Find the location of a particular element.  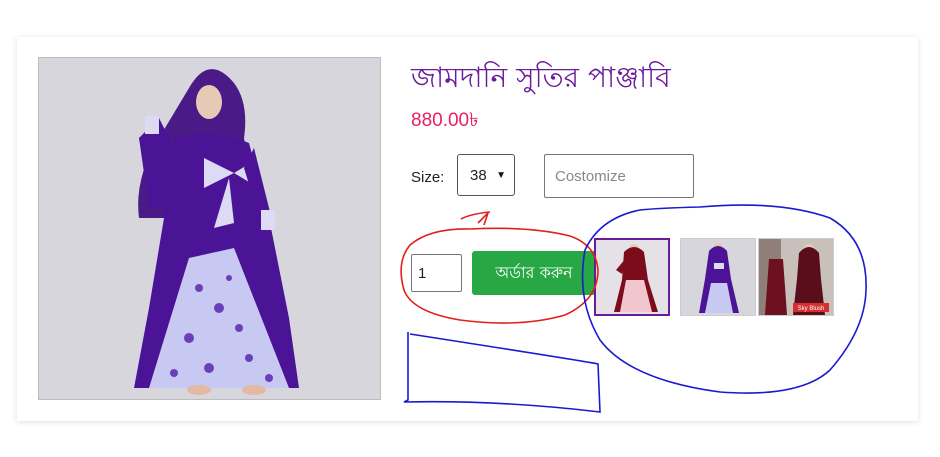

thumbnail-purple-dress-icon is located at coordinates (718, 277).